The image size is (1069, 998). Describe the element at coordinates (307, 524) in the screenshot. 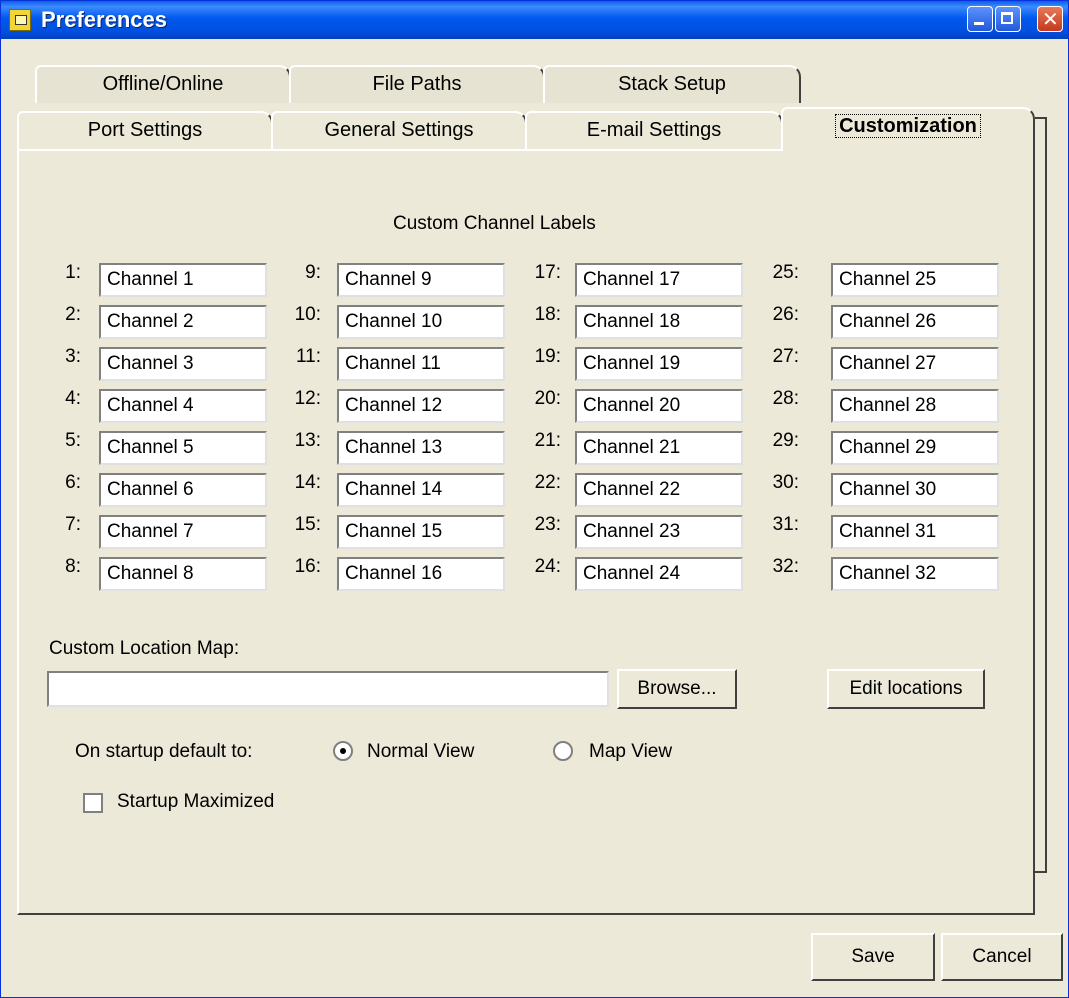

I see `channel-number-label: 15:` at that location.